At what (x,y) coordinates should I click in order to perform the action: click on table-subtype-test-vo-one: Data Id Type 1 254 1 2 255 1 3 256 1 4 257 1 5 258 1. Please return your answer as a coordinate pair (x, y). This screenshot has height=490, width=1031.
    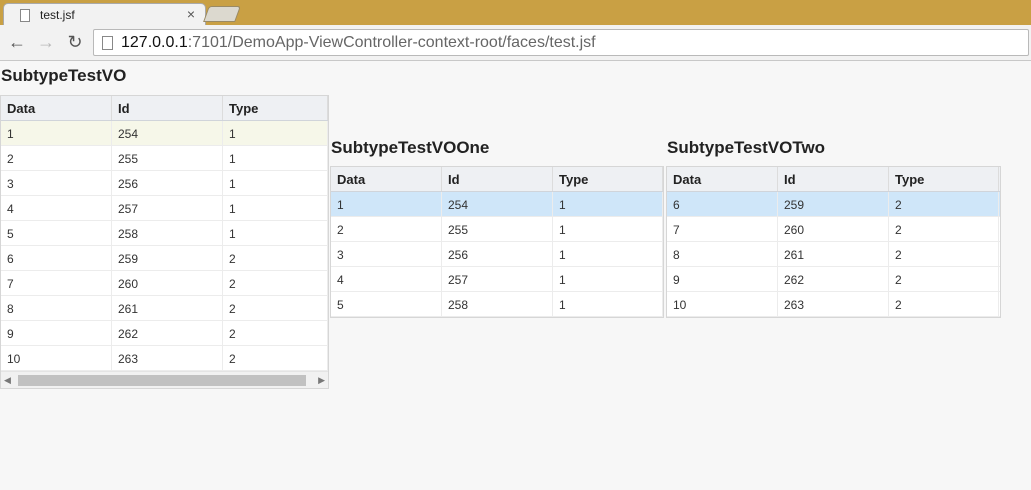
    Looking at the image, I should click on (497, 242).